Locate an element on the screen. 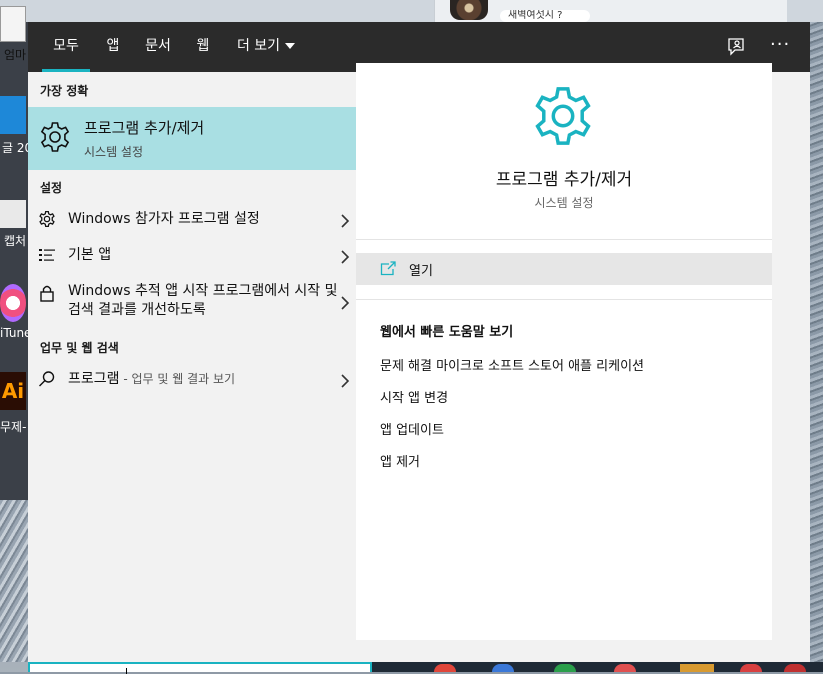 The height and width of the screenshot is (674, 823). notification-bubble: 새벽여섯시 ? is located at coordinates (545, 16).